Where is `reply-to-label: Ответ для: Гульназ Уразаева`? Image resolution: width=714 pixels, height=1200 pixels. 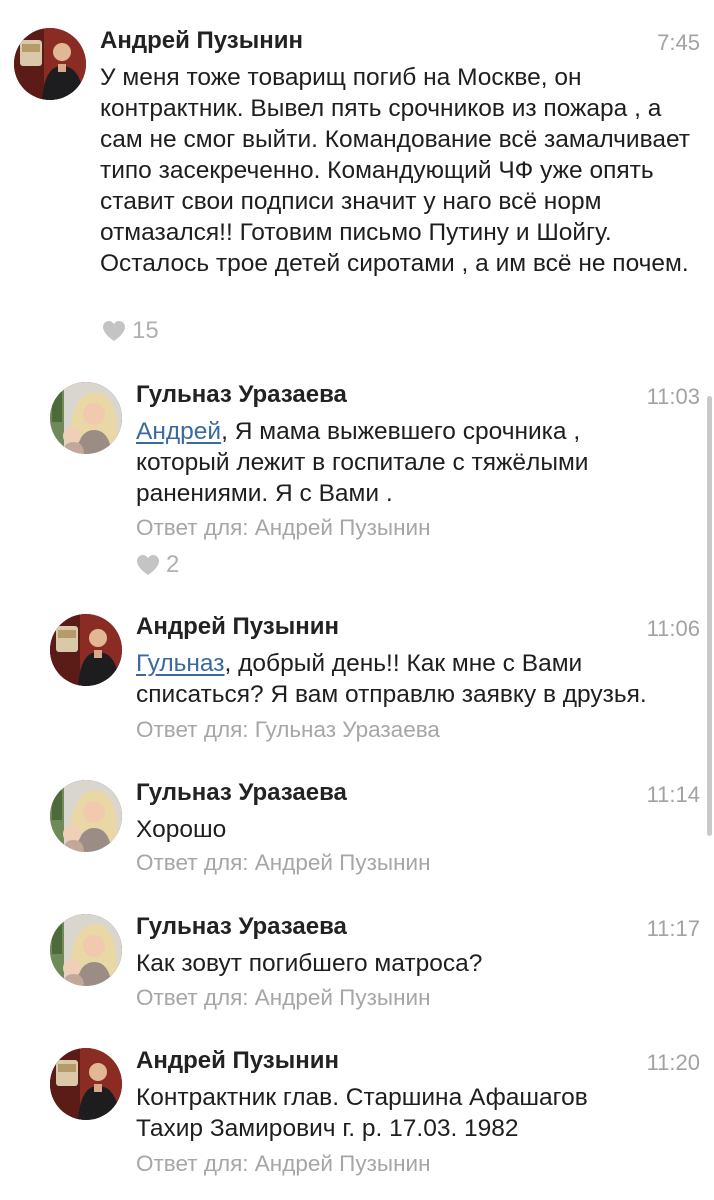
reply-to-label: Ответ для: Гульназ Уразаева is located at coordinates (288, 730).